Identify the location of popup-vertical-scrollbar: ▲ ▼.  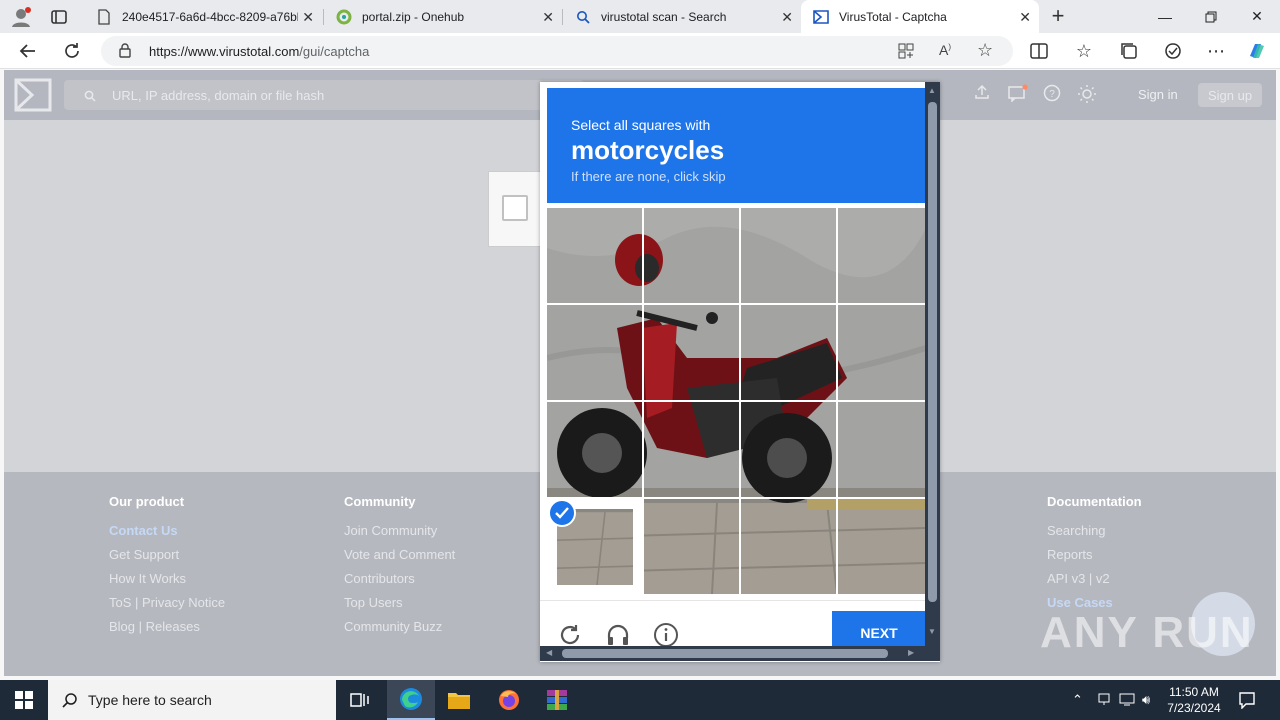
(932, 366).